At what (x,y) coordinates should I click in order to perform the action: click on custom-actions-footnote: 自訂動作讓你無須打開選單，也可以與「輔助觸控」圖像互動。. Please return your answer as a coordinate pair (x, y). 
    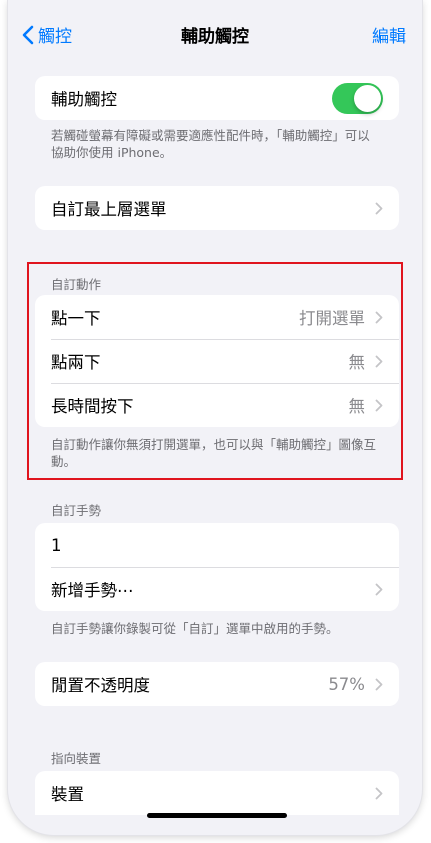
    Looking at the image, I should click on (214, 453).